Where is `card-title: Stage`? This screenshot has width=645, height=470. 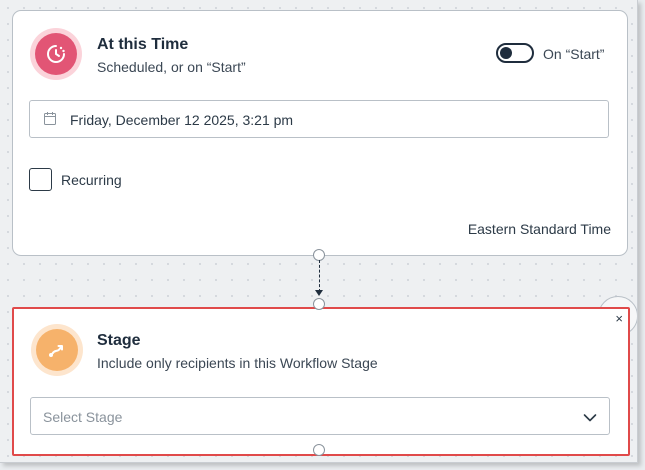 card-title: Stage is located at coordinates (119, 340).